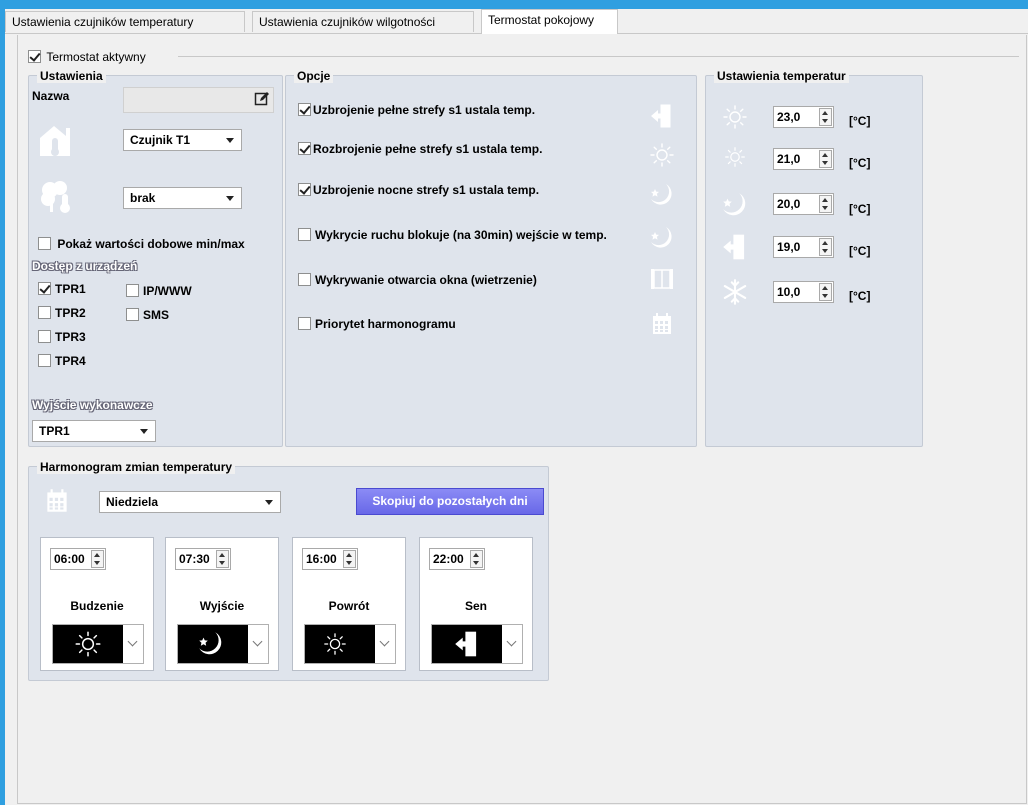 The width and height of the screenshot is (1028, 805). What do you see at coordinates (475, 606) in the screenshot?
I see `slot-4-label: Sen` at bounding box center [475, 606].